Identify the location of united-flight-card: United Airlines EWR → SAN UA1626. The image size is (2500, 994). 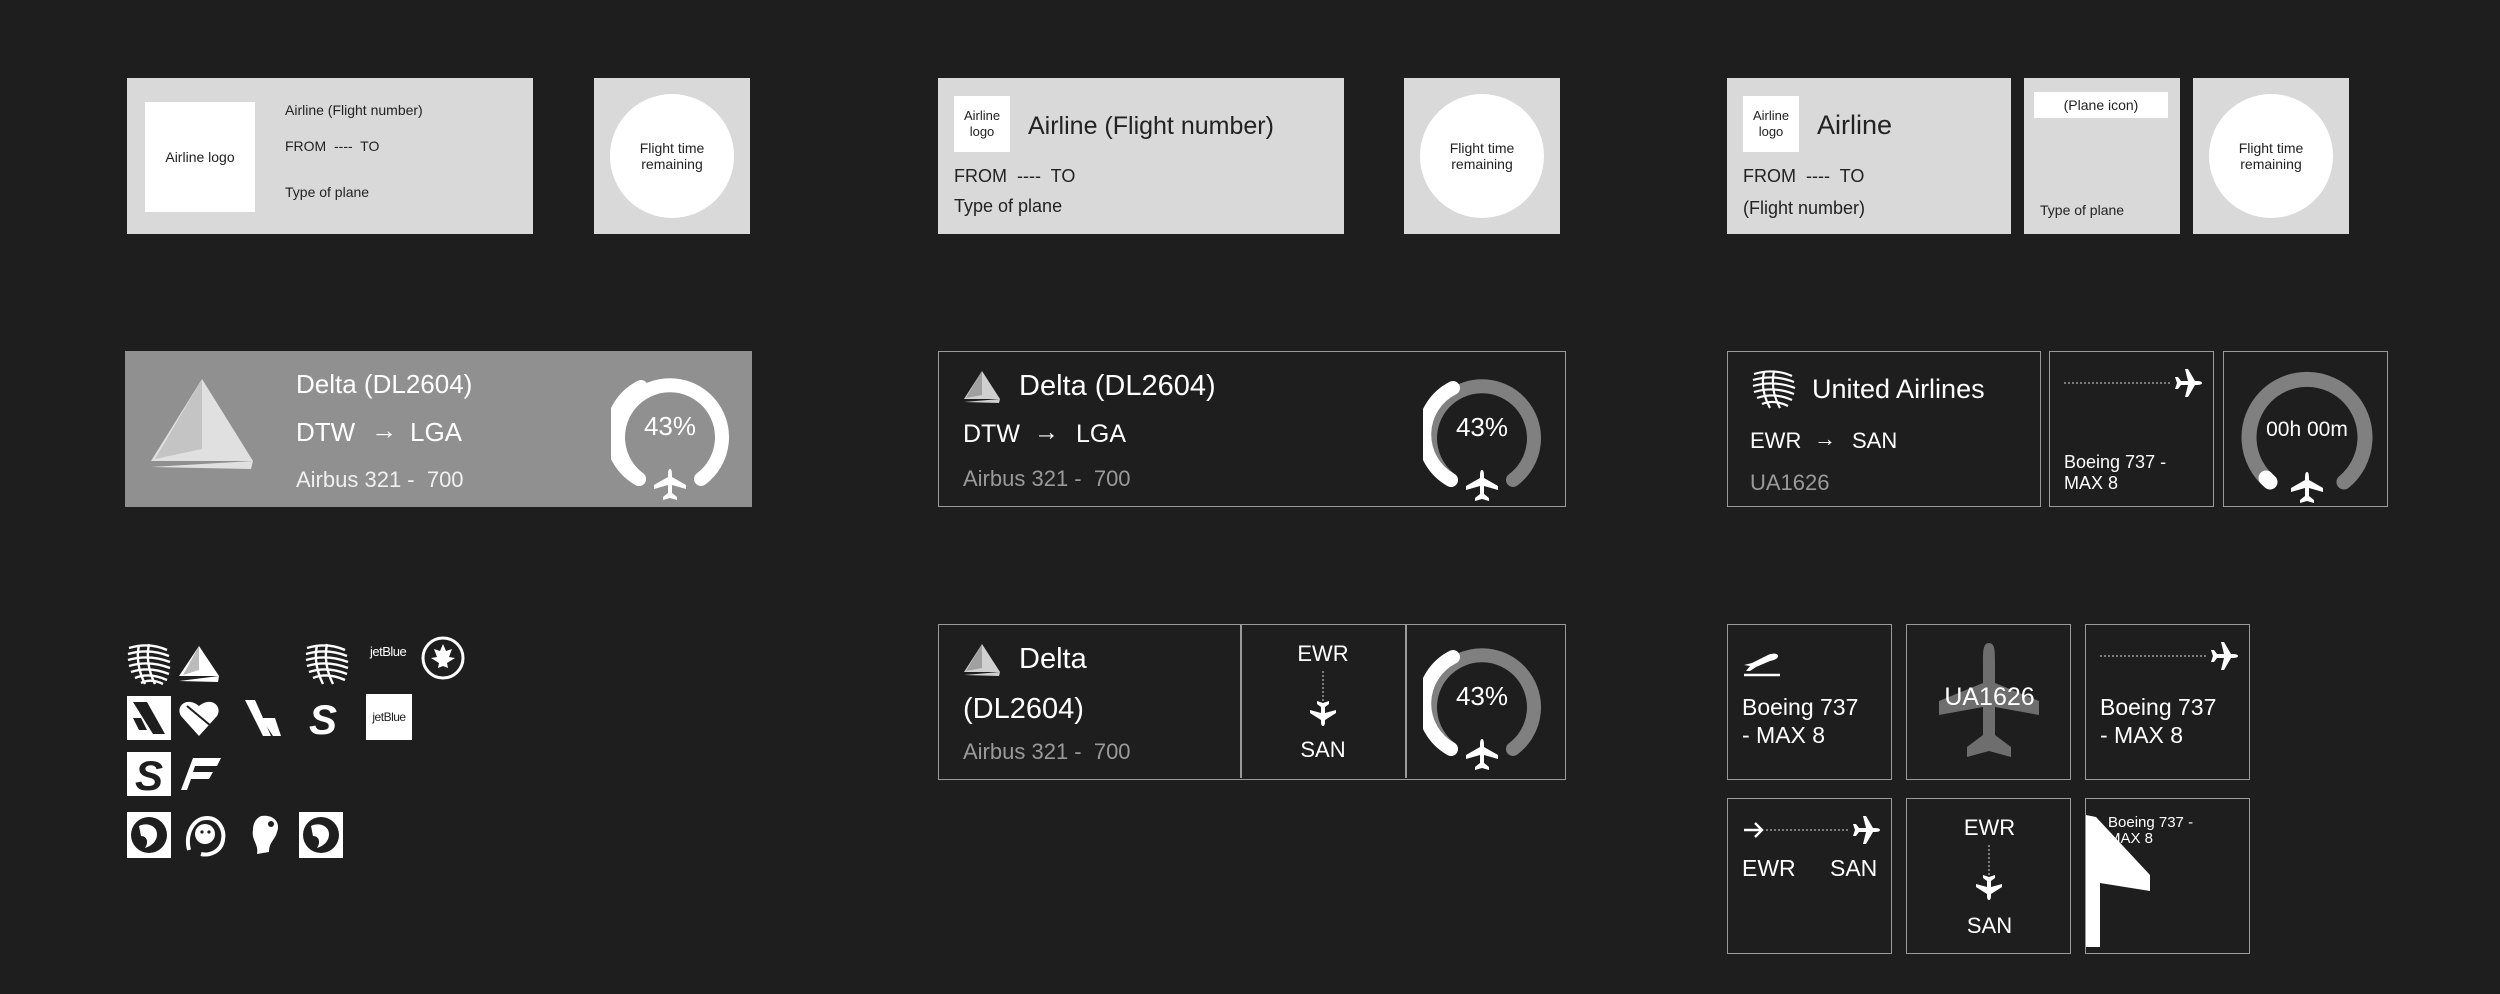
(1884, 429).